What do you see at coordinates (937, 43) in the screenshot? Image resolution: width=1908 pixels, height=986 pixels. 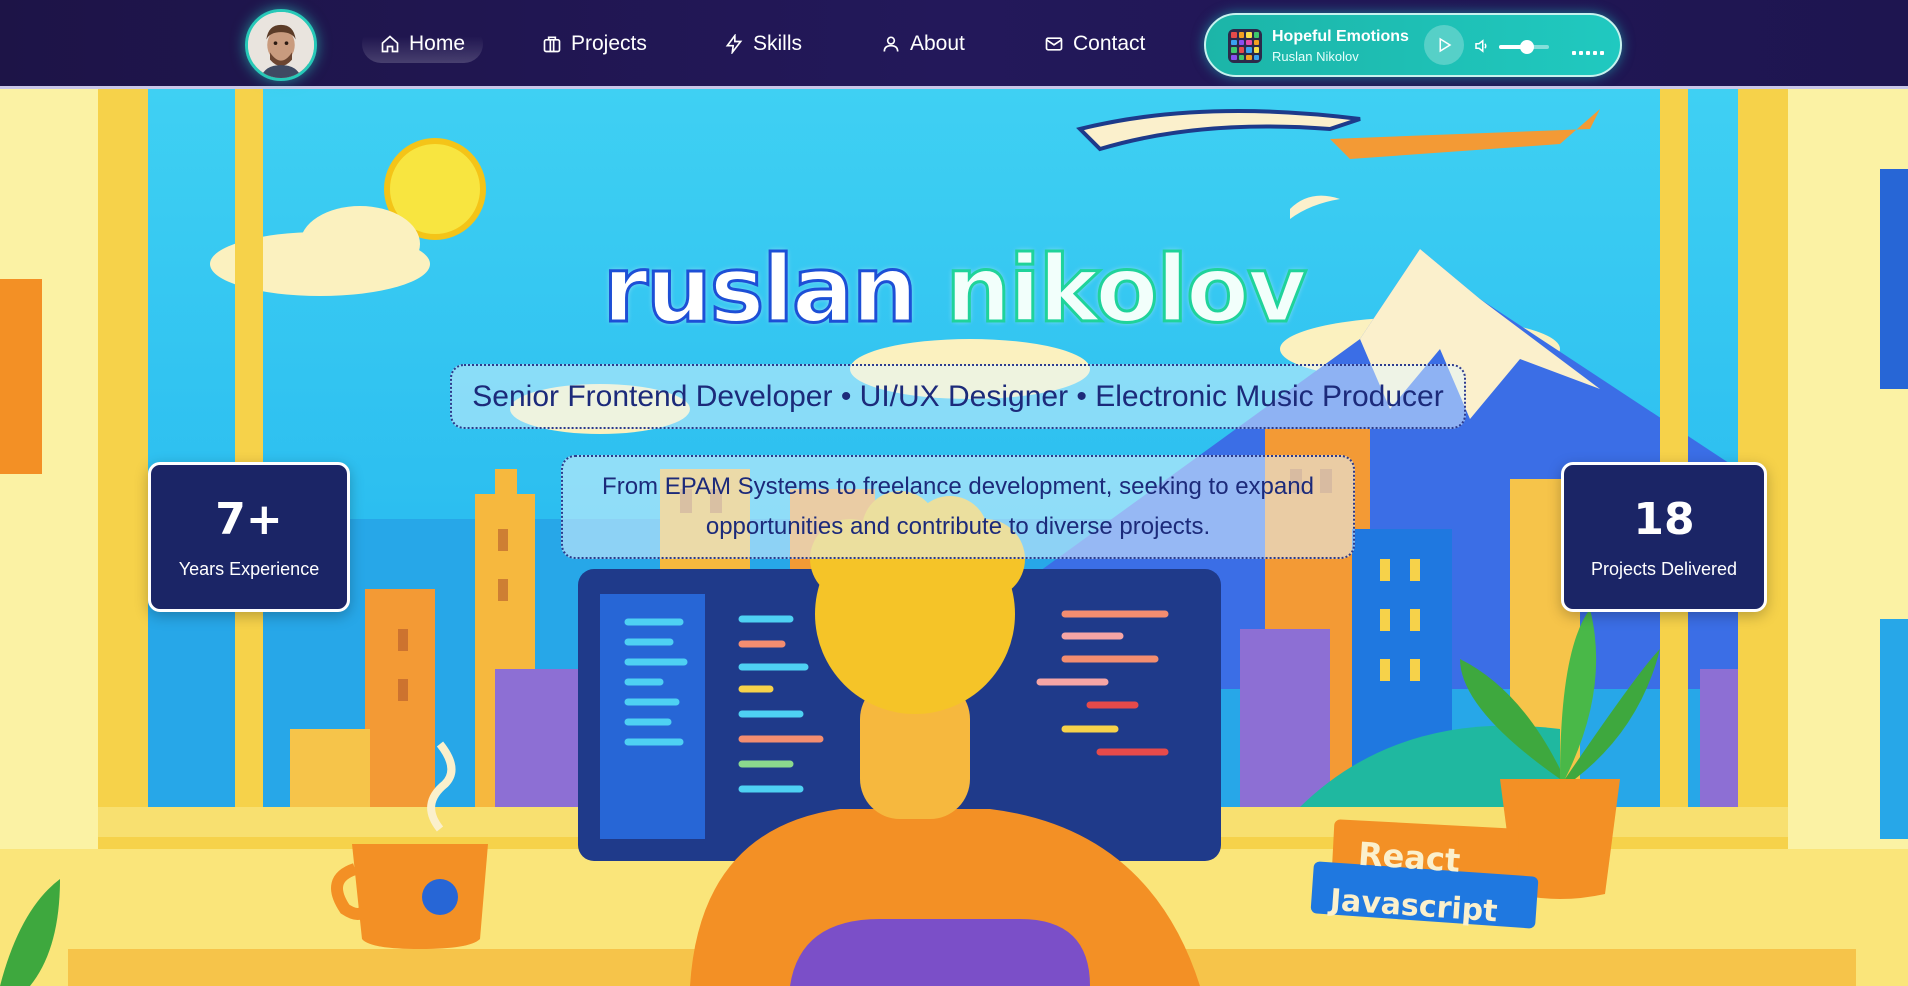 I see `nav-about-label: About` at bounding box center [937, 43].